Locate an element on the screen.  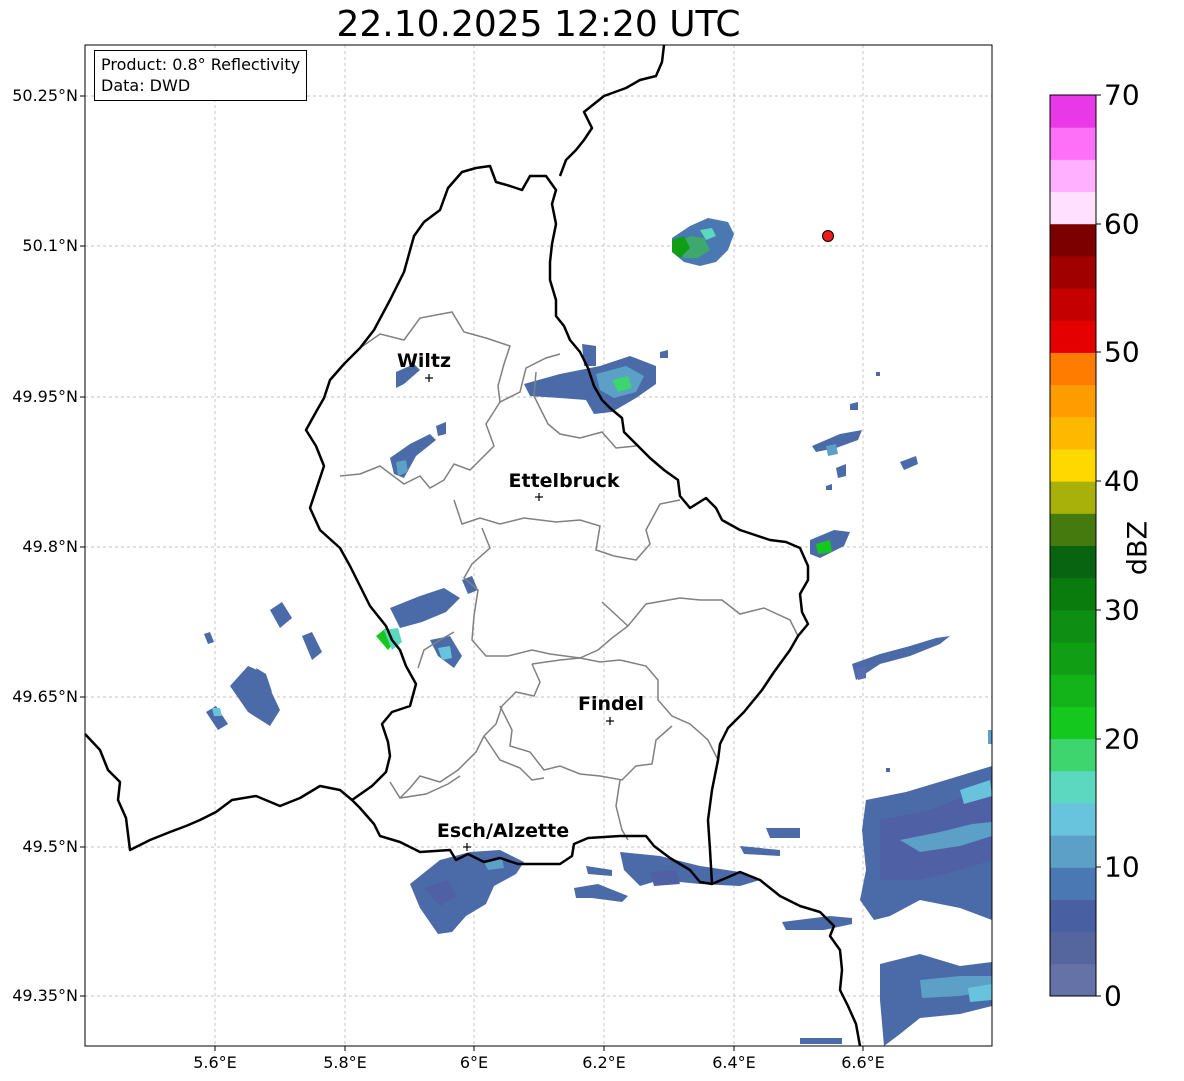
colorbar-tick-label: 40 is located at coordinates (1122, 481).